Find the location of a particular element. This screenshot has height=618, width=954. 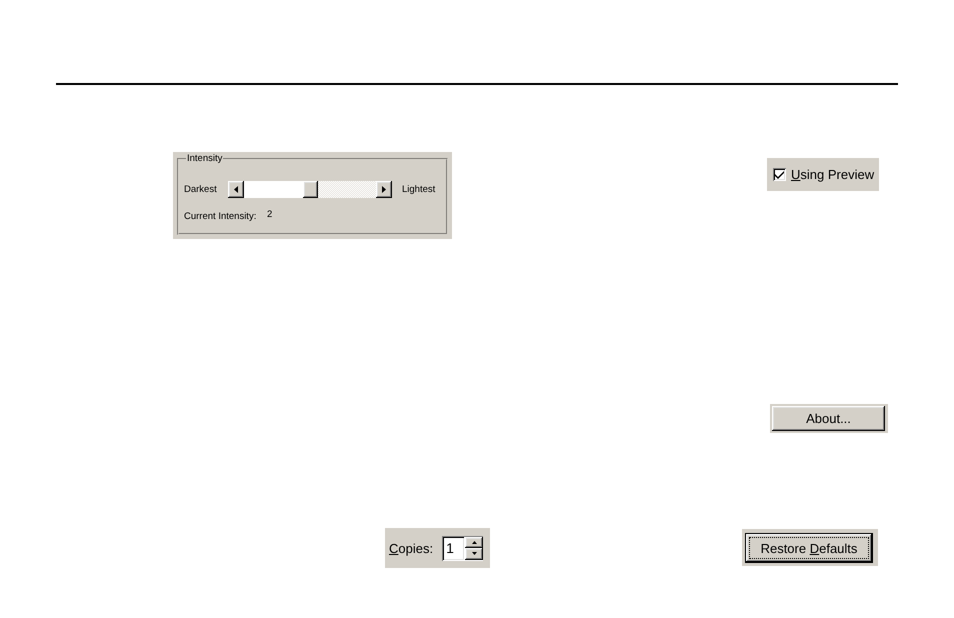

down-triangle-icon is located at coordinates (474, 554).